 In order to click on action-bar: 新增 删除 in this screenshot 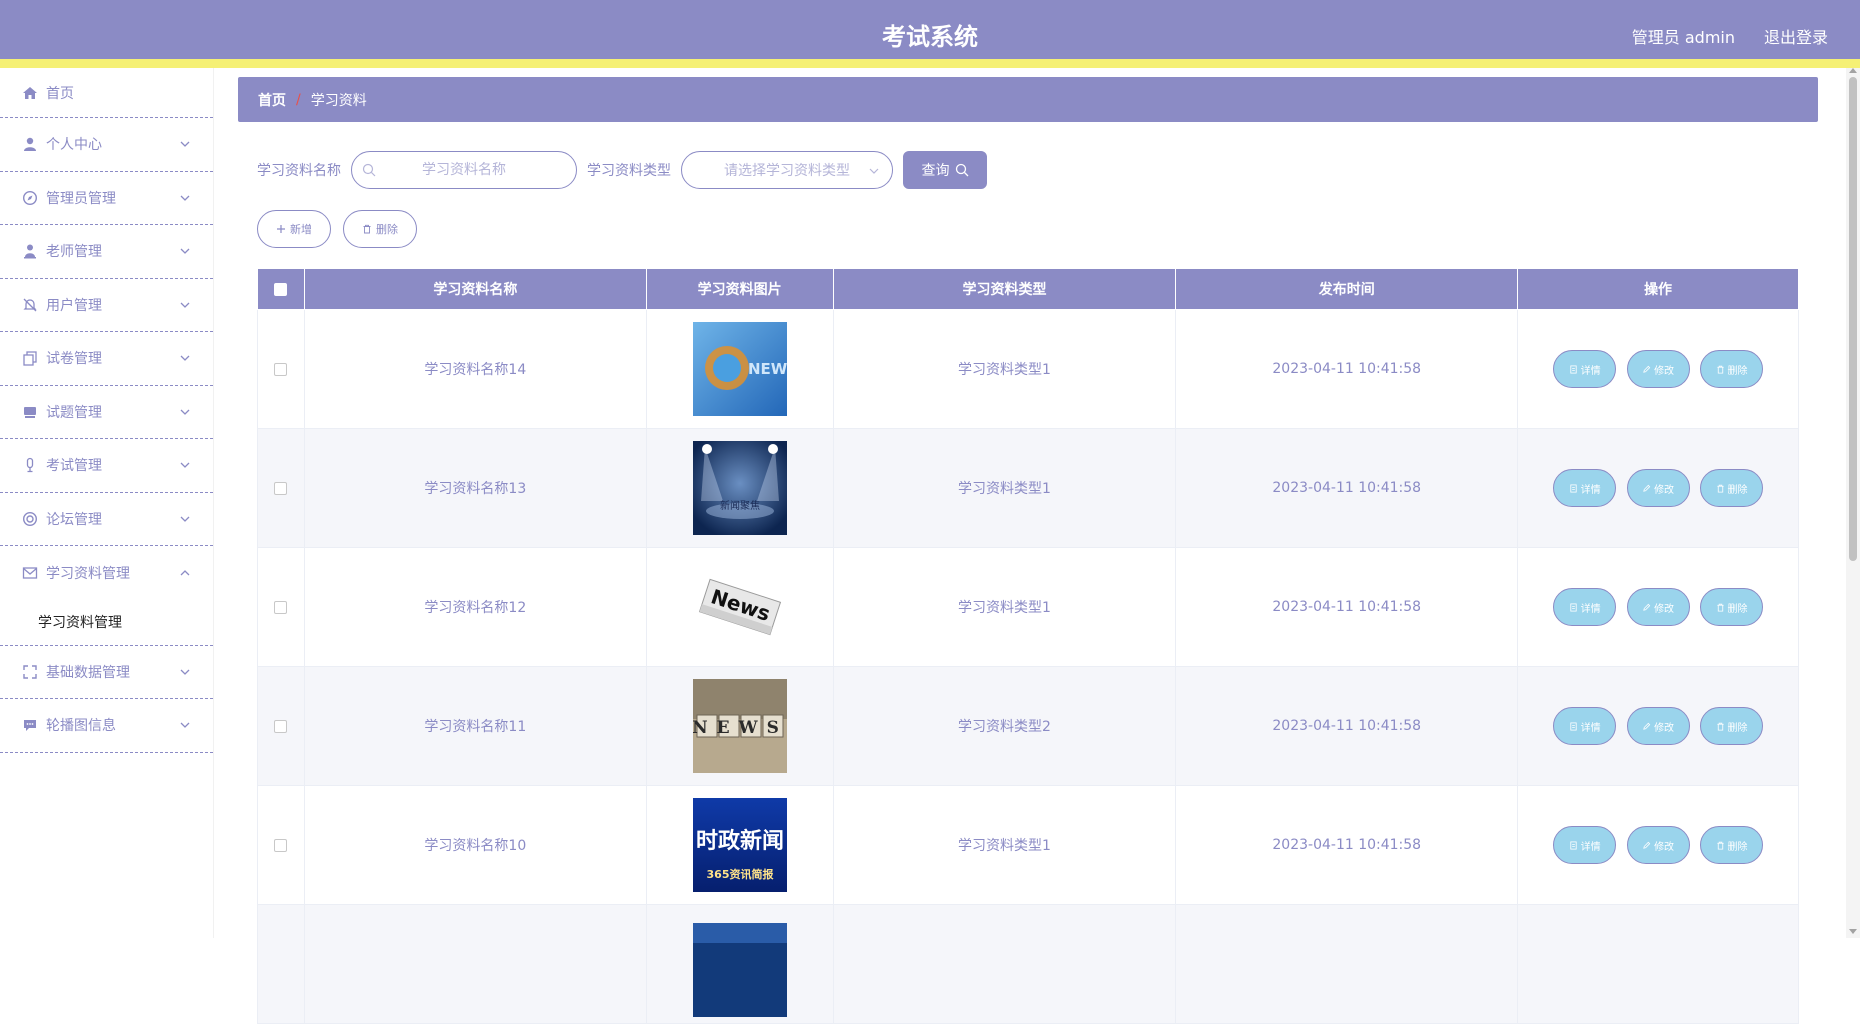, I will do `click(343, 229)`.